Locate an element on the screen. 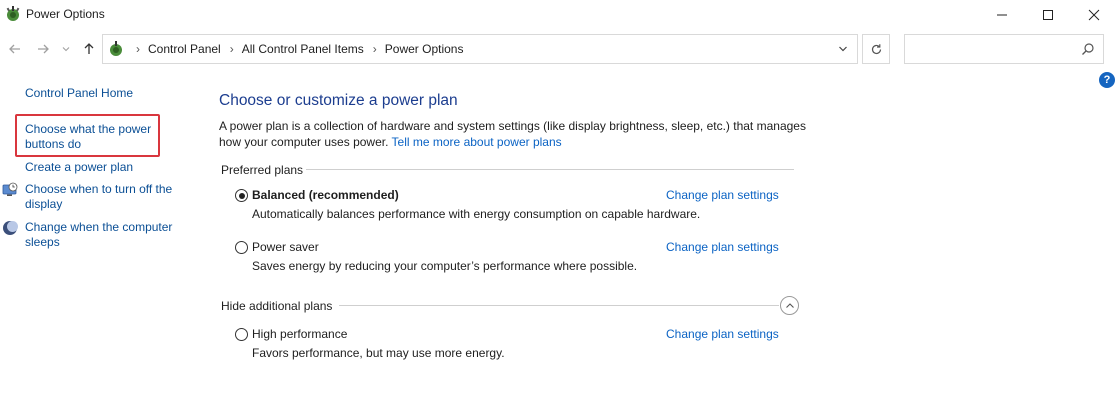 The height and width of the screenshot is (395, 1116). help-button: ? is located at coordinates (1107, 80).